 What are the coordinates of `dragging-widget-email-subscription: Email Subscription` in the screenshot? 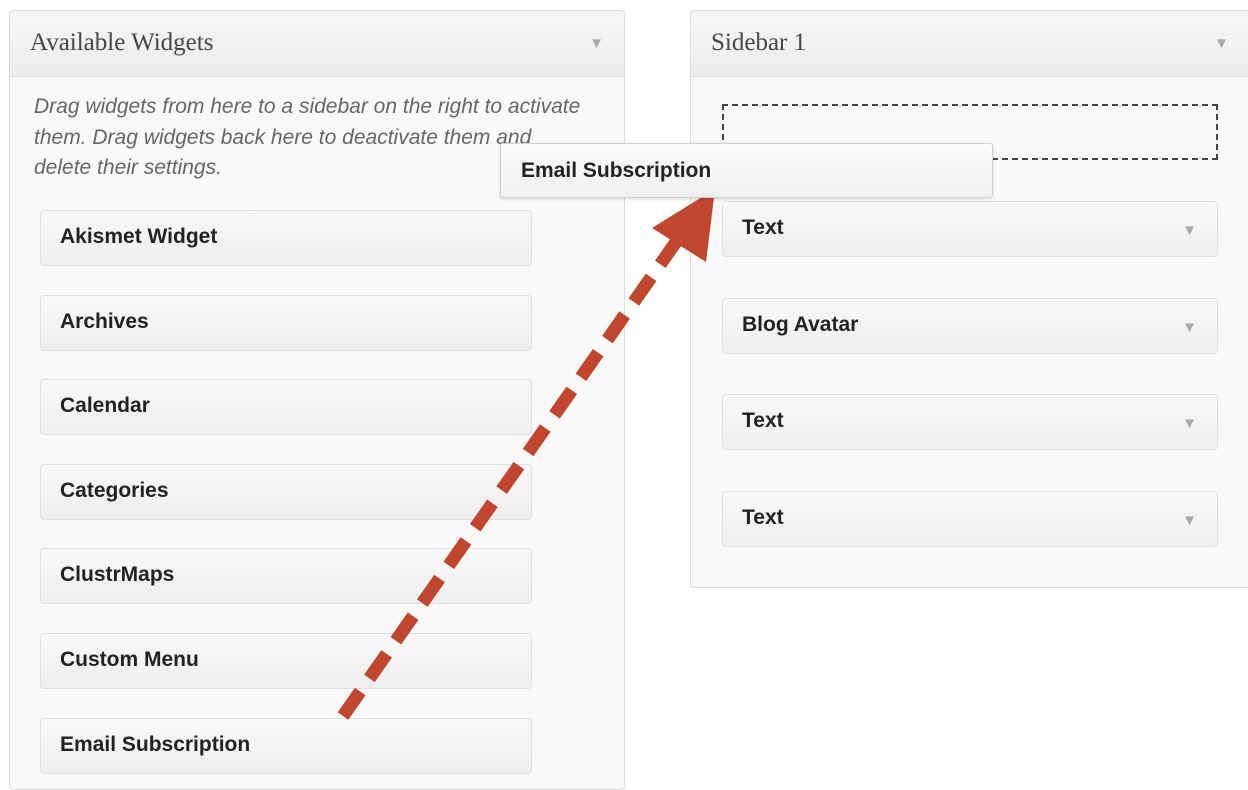 It's located at (746, 170).